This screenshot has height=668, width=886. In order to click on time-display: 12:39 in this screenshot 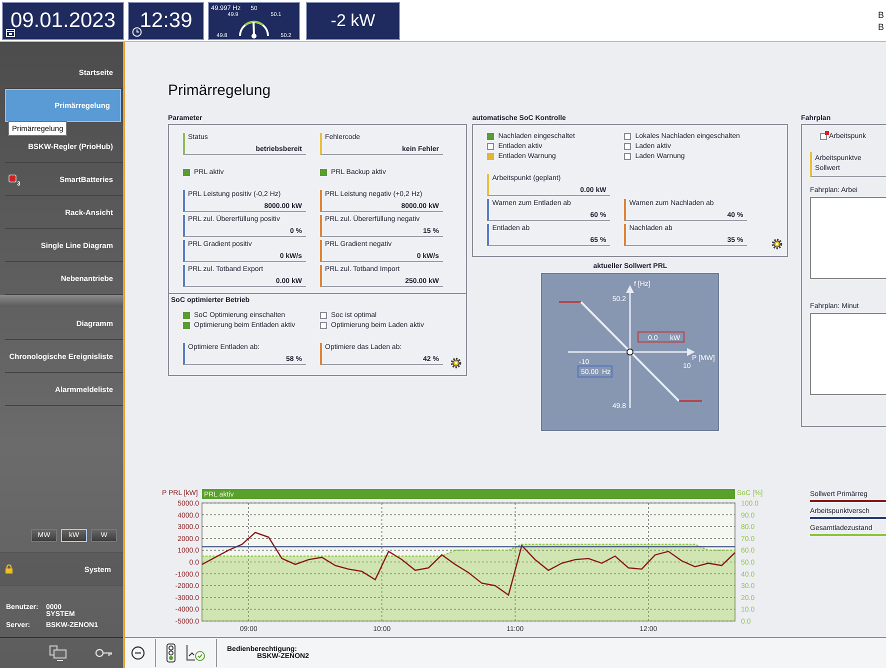, I will do `click(166, 21)`.